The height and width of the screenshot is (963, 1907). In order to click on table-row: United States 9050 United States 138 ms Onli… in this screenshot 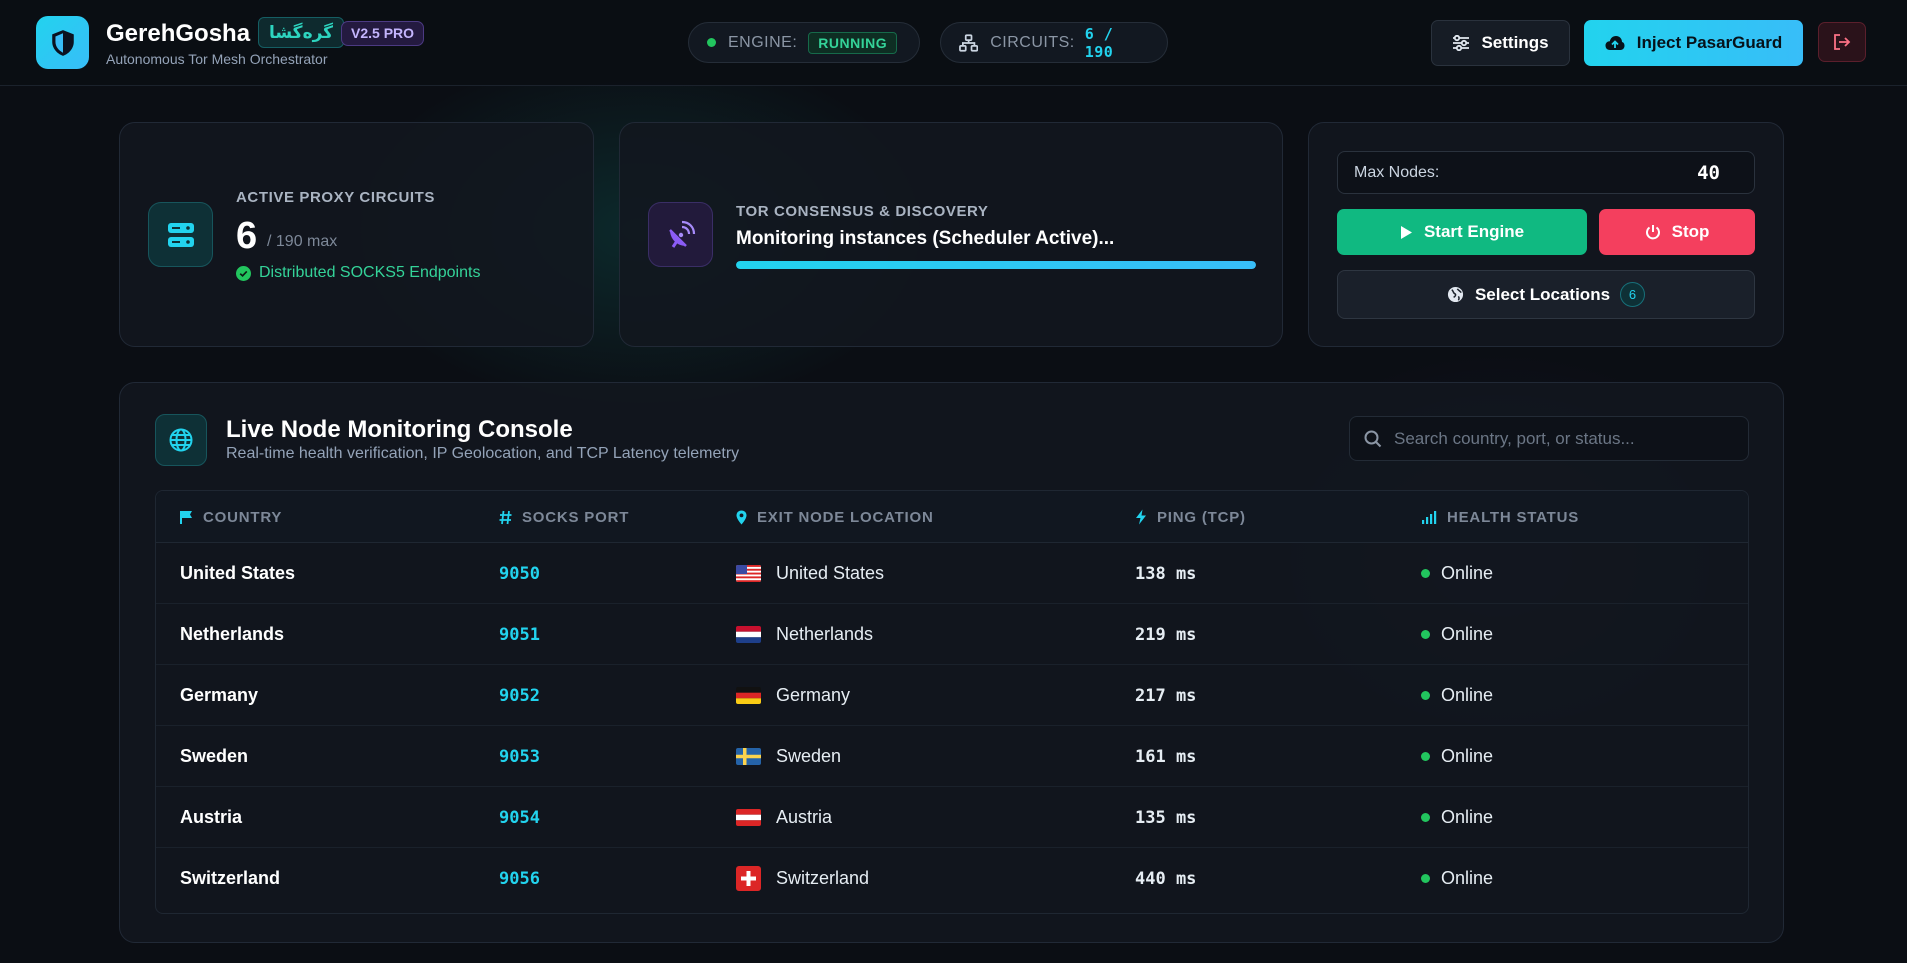, I will do `click(952, 573)`.